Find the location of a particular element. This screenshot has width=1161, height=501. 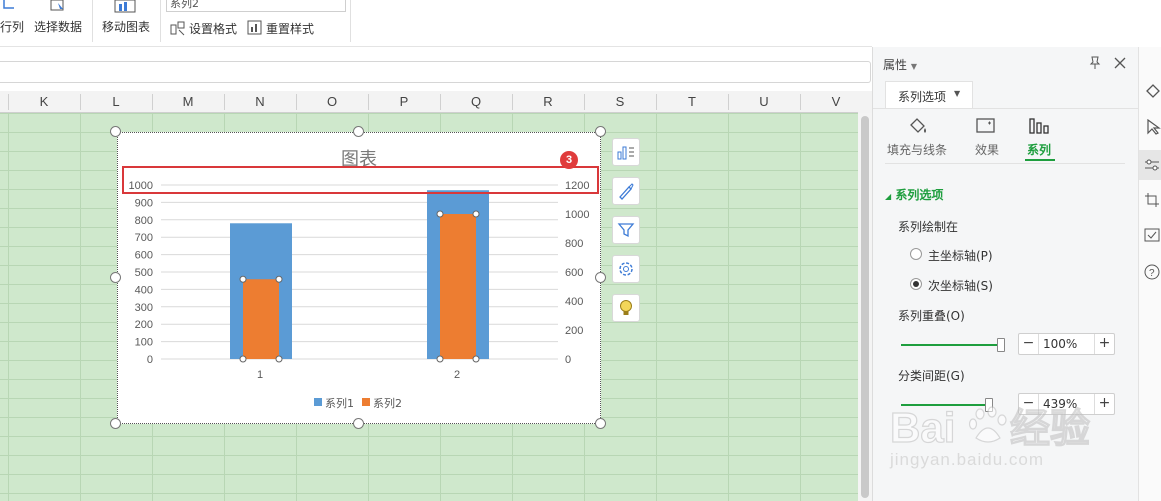

legend-label-1: 系列1 is located at coordinates (339, 403).